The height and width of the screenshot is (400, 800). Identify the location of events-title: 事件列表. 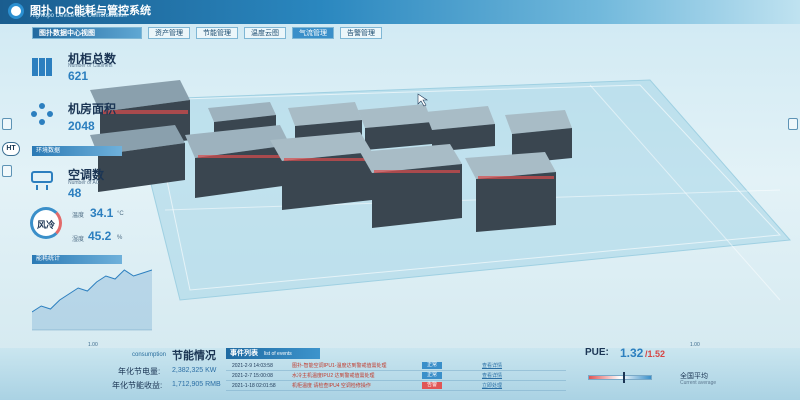
(244, 353).